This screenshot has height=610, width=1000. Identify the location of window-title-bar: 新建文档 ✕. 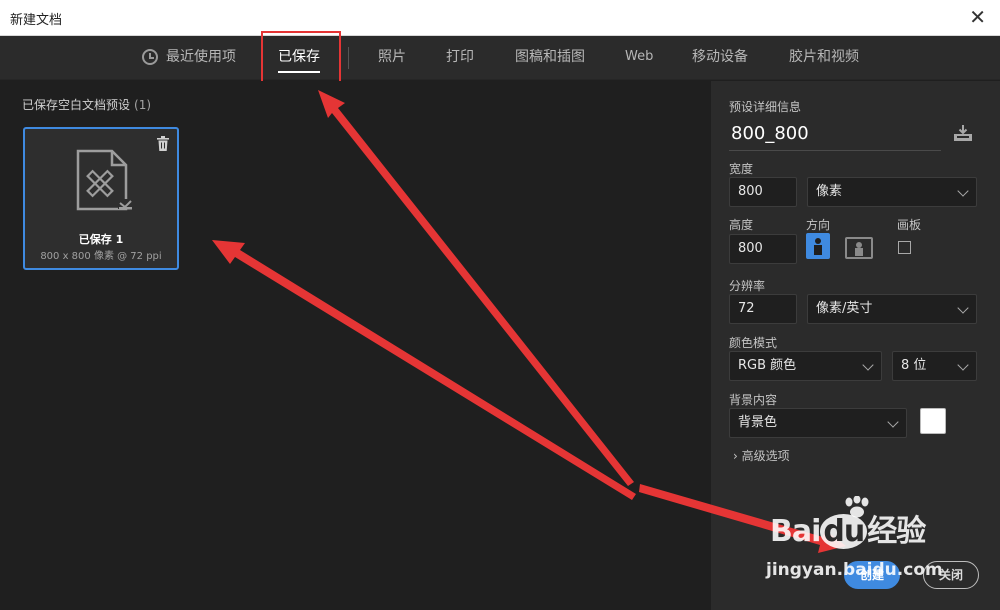
(500, 18).